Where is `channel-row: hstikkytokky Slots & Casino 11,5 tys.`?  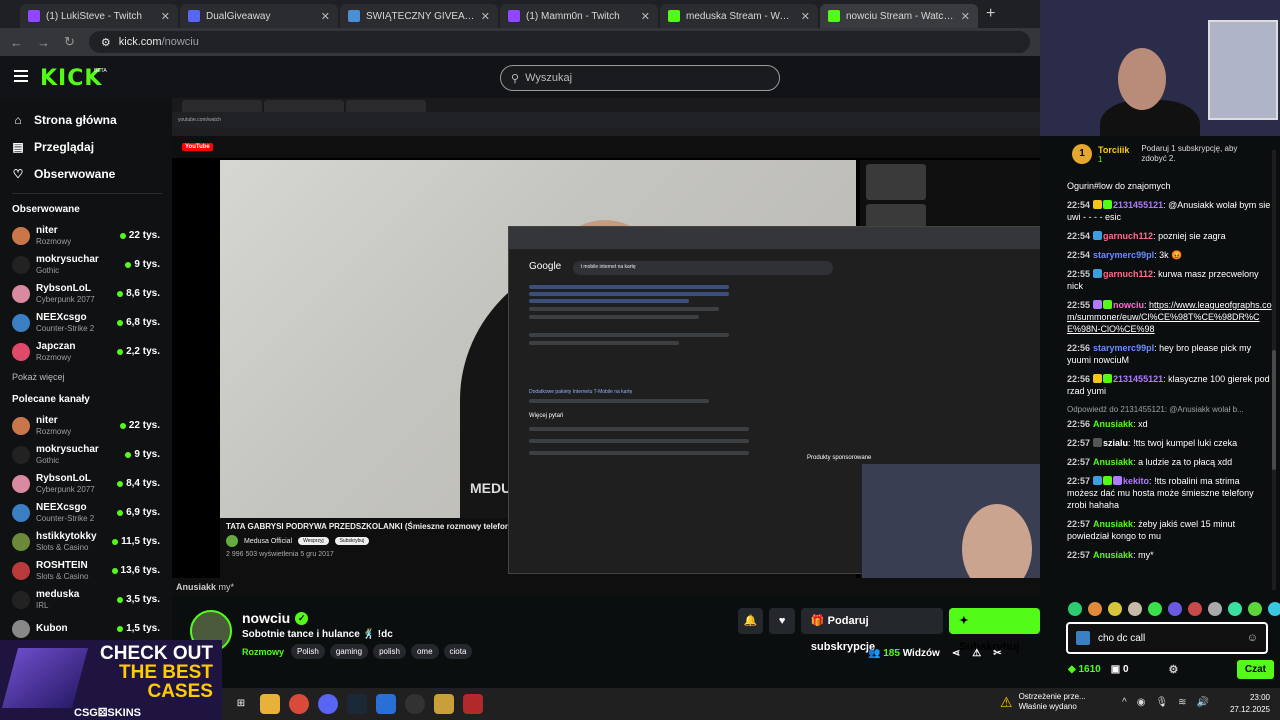
channel-row: hstikkytokky Slots & Casino 11,5 tys. is located at coordinates (86, 541).